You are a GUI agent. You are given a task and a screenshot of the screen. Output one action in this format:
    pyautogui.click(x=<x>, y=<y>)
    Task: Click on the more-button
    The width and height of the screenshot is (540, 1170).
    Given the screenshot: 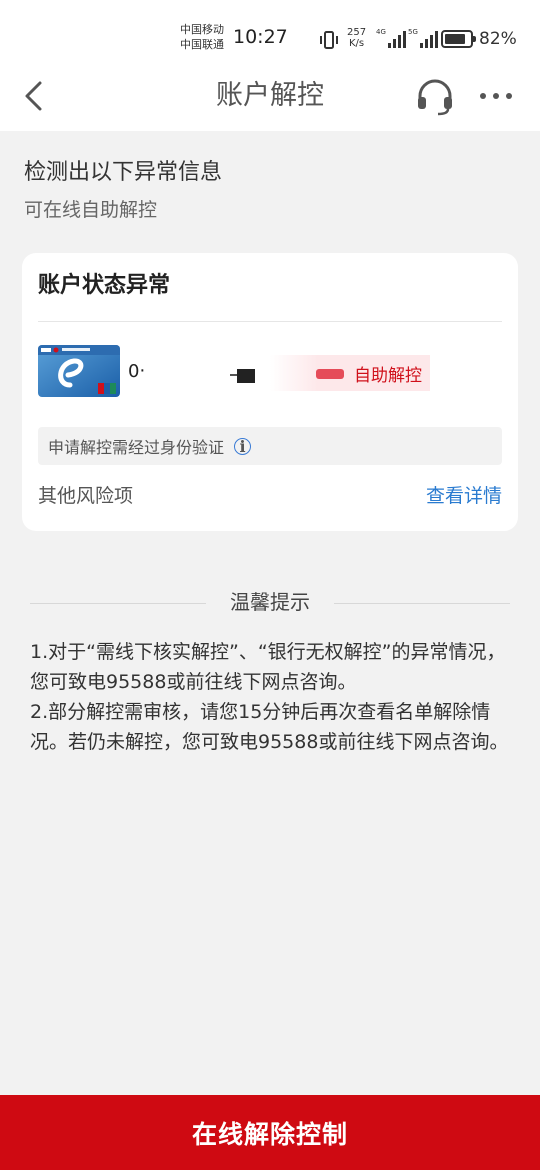 What is the action you would take?
    pyautogui.click(x=496, y=96)
    